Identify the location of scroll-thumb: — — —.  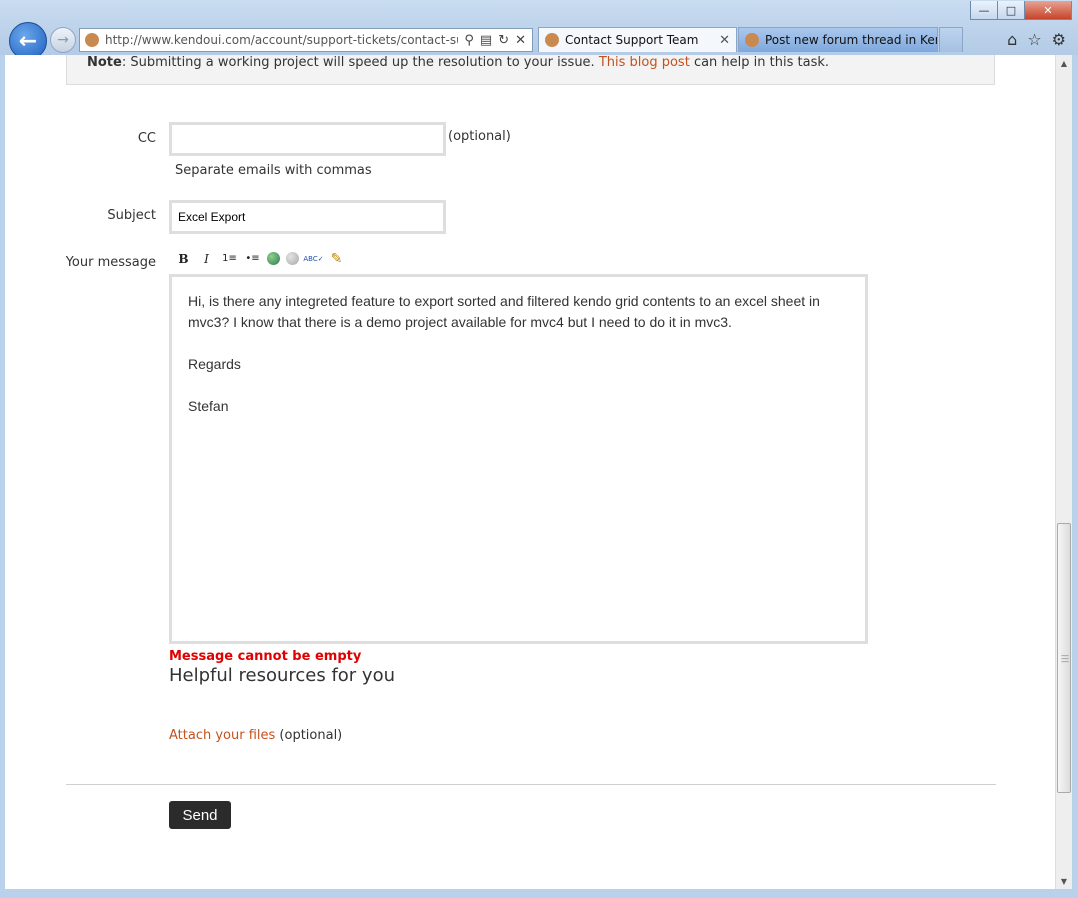
(1064, 658).